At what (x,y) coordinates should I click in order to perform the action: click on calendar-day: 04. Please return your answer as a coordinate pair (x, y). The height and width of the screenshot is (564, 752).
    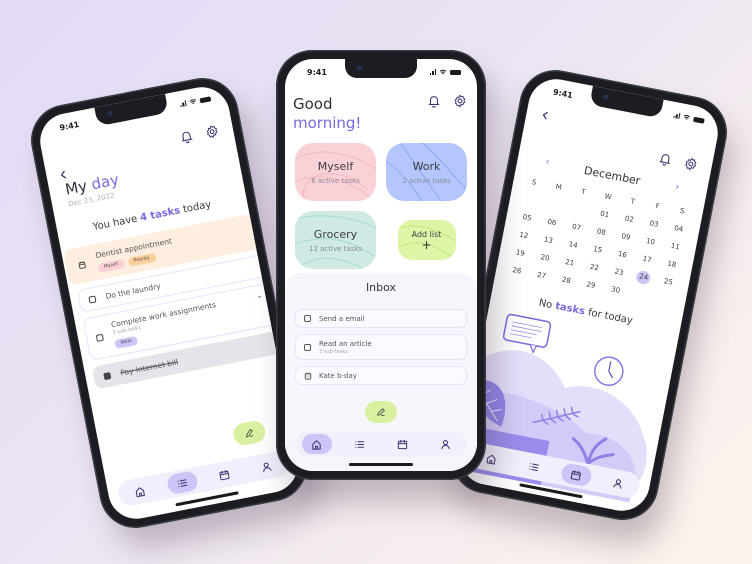
    Looking at the image, I should click on (678, 230).